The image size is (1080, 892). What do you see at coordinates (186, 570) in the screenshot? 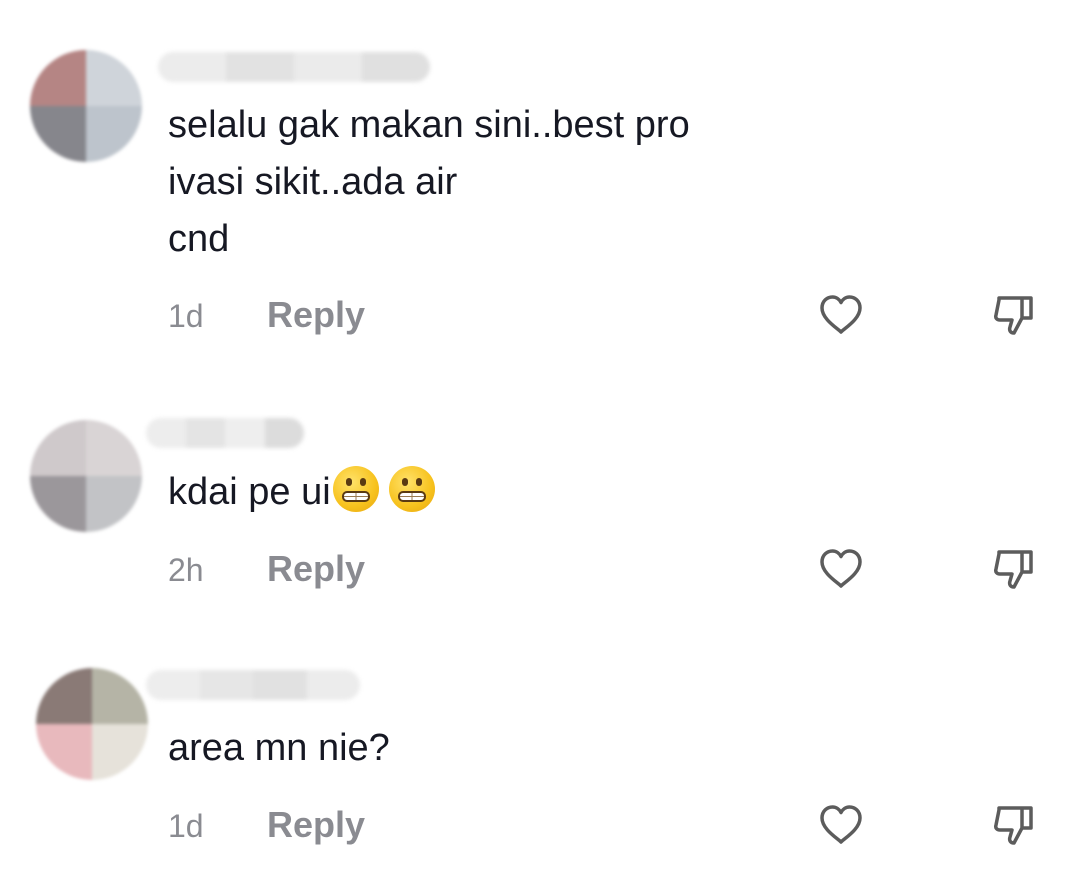
I see `comment-timestamp: 2h` at bounding box center [186, 570].